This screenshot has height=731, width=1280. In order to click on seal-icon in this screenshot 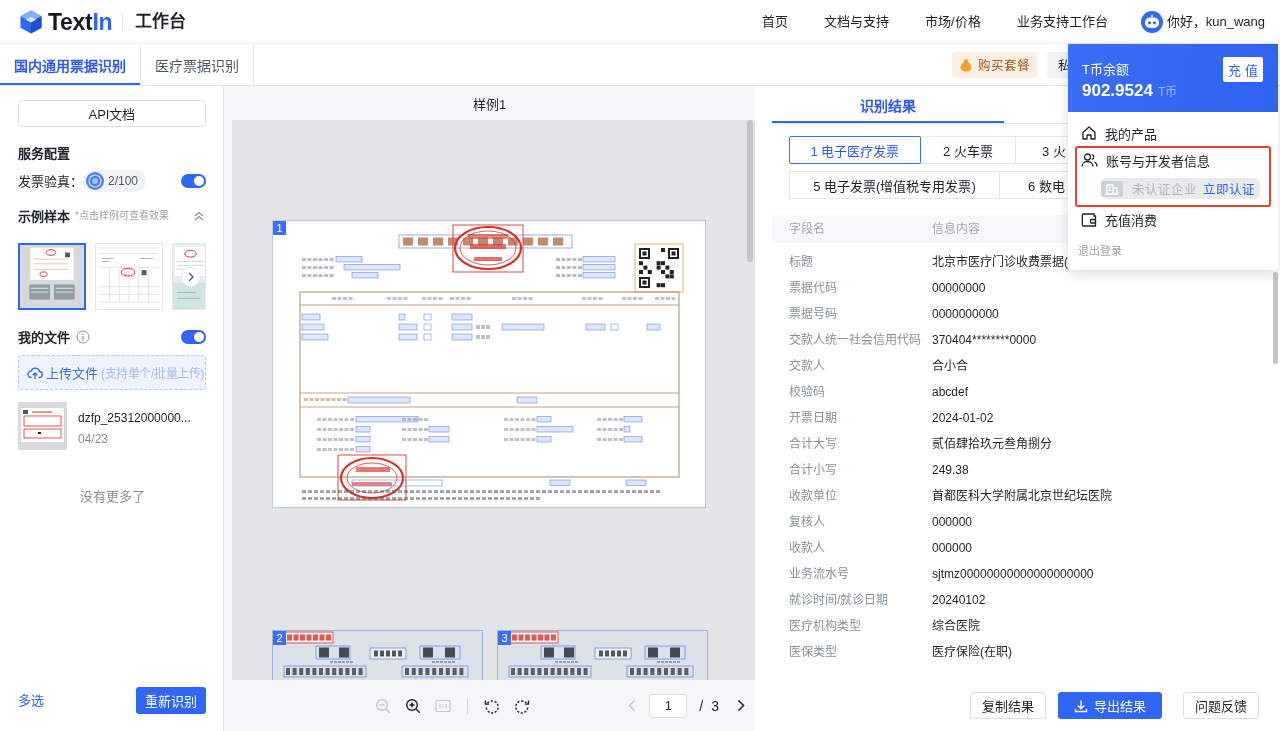, I will do `click(95, 181)`.